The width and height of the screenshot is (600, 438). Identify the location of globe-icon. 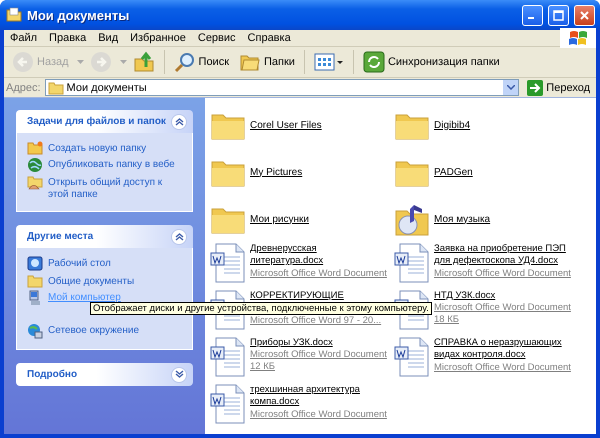
(35, 165).